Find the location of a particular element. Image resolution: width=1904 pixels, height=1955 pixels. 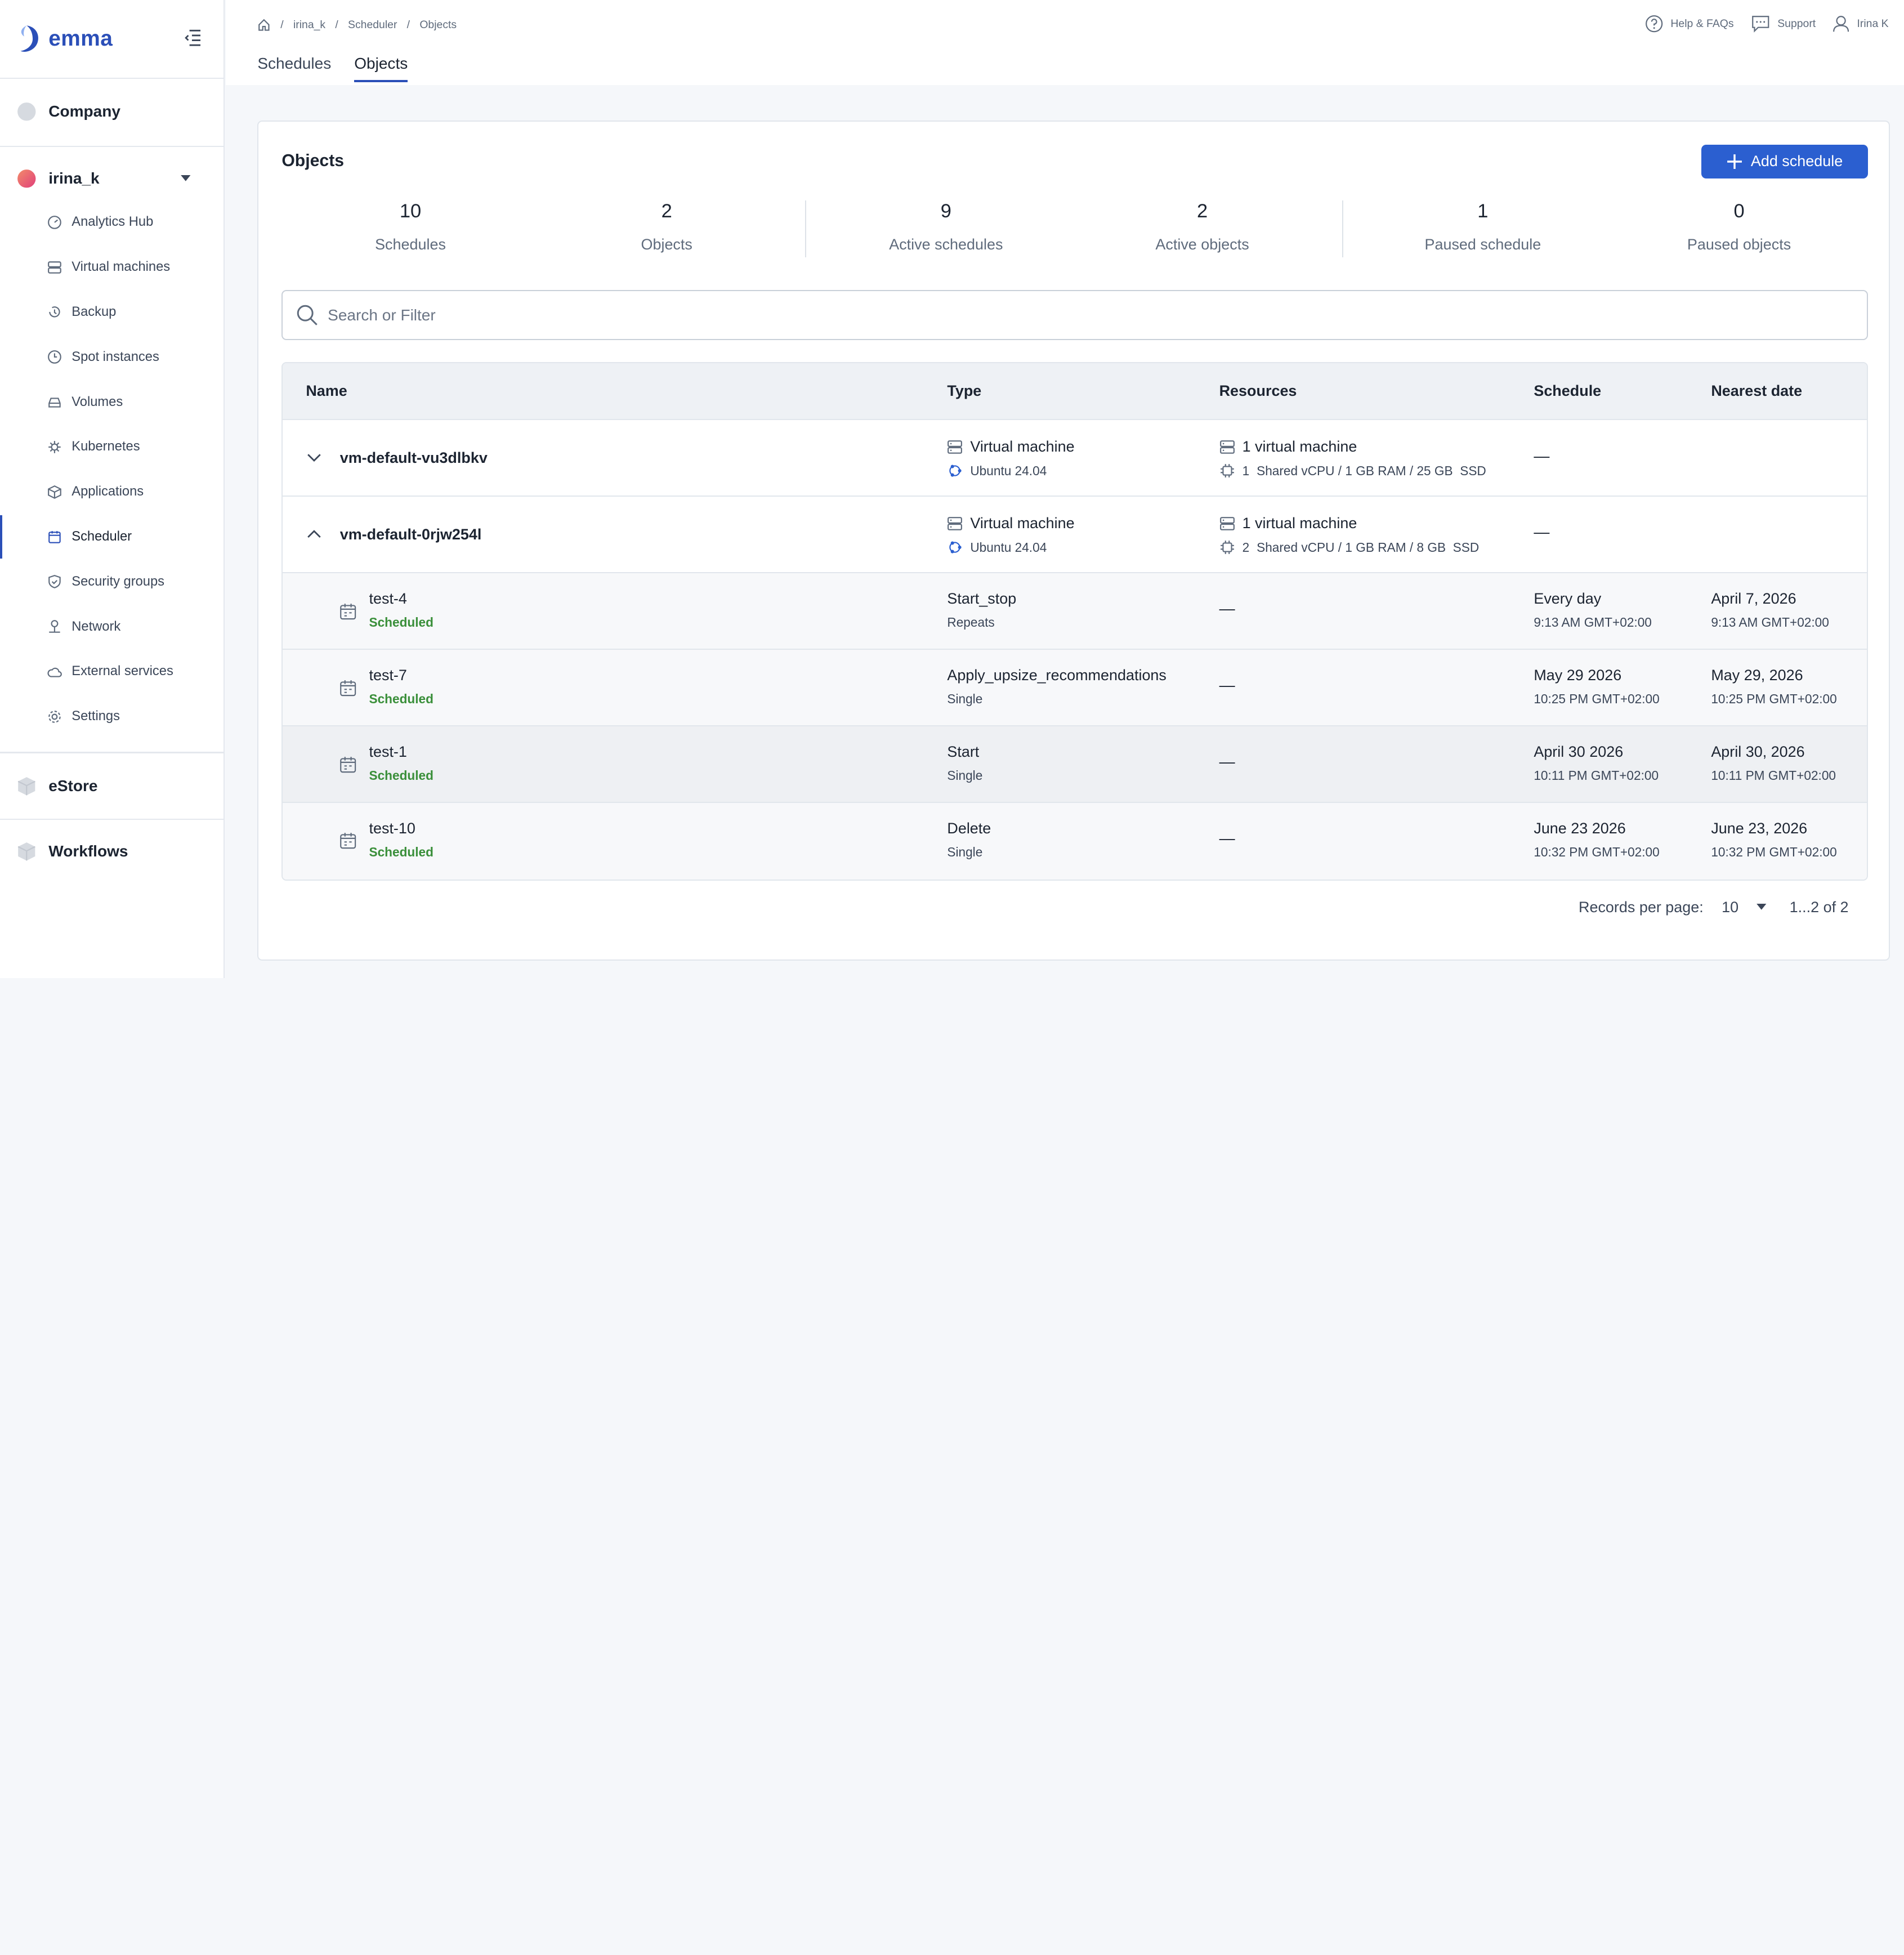

nearest-date: April 30, 2026 is located at coordinates (1758, 751).